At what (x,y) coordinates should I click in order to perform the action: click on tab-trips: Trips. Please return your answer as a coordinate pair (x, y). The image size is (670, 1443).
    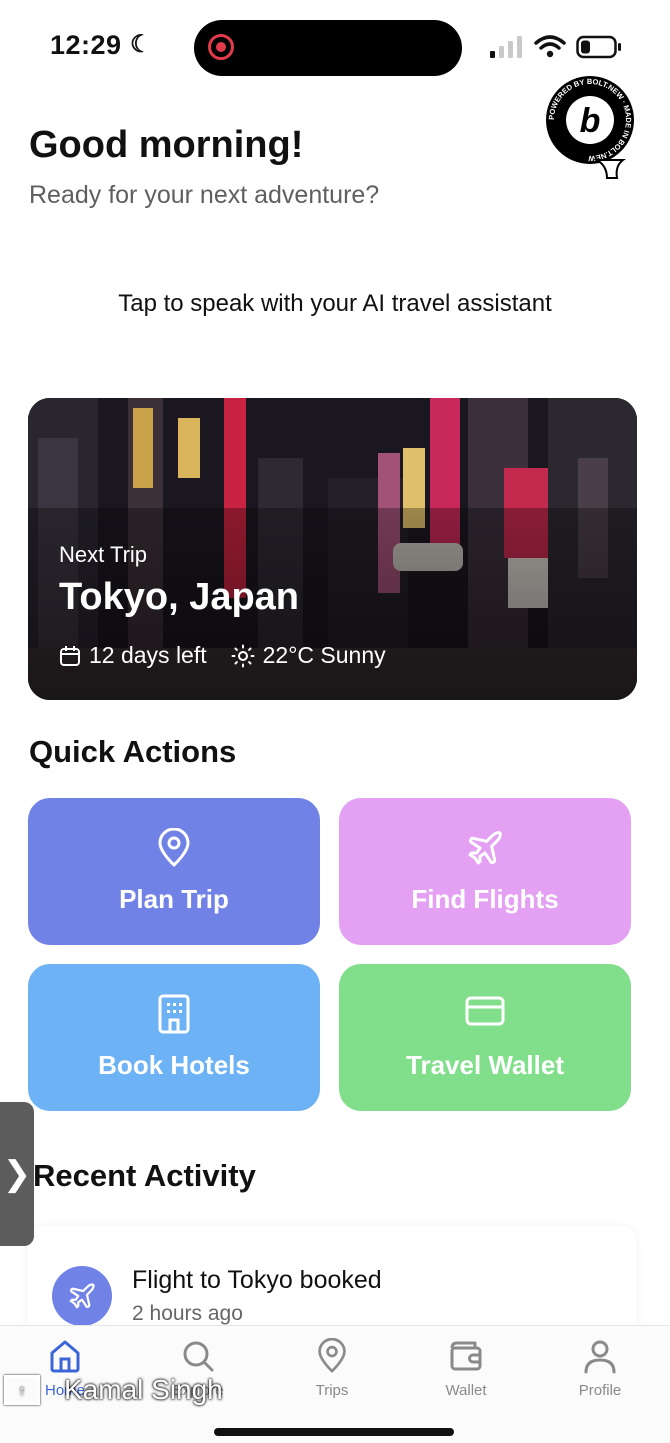
    Looking at the image, I should click on (332, 1368).